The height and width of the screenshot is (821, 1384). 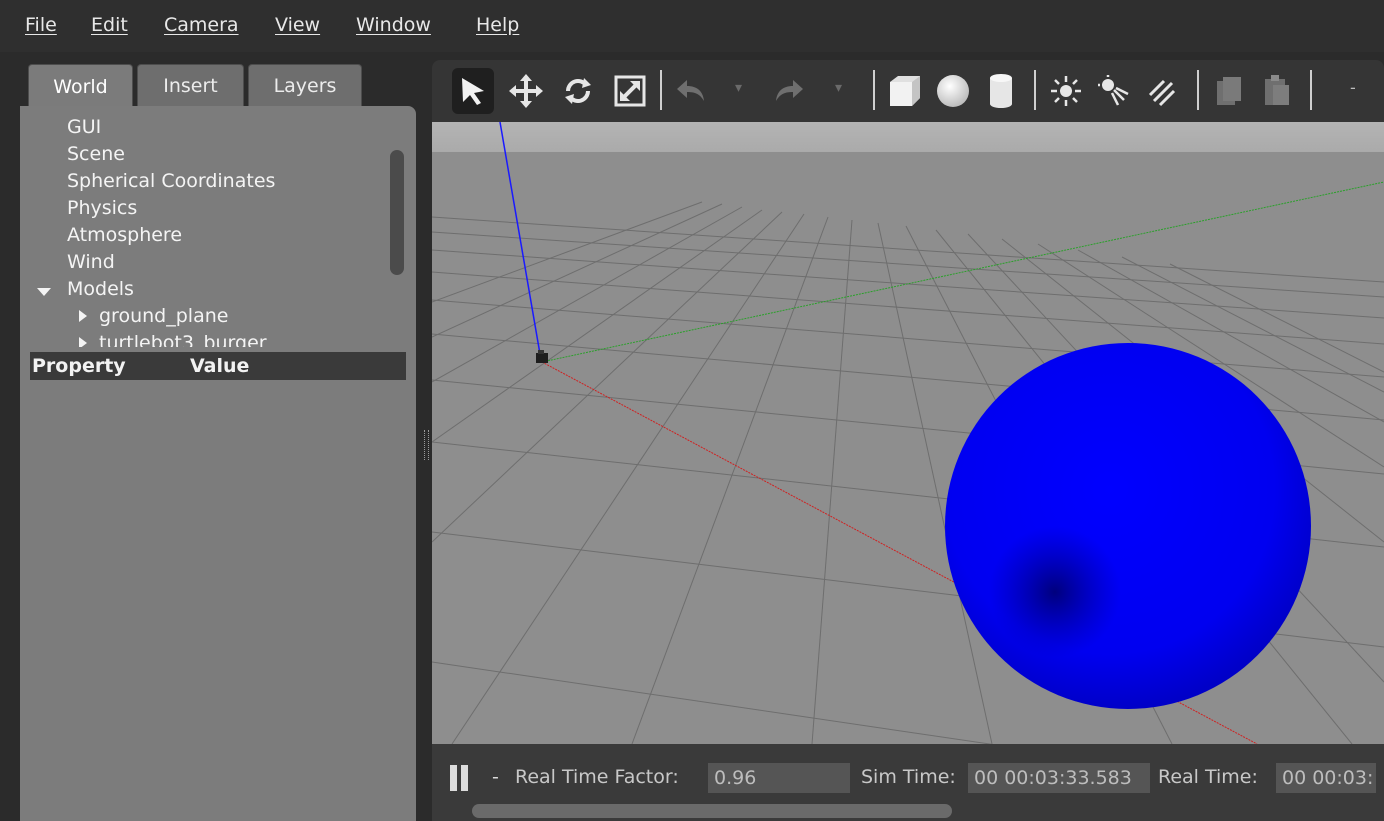 What do you see at coordinates (1353, 87) in the screenshot?
I see `toolbar-overflow: -` at bounding box center [1353, 87].